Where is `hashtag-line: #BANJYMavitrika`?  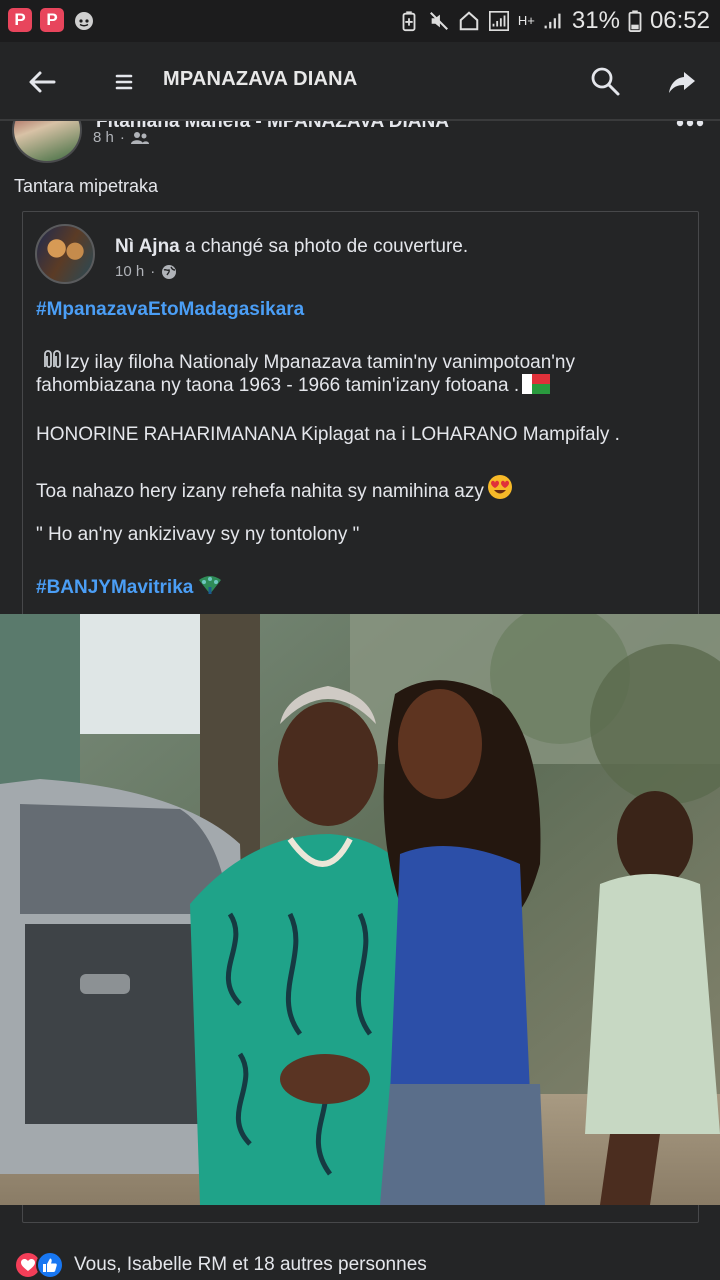 hashtag-line: #BANJYMavitrika is located at coordinates (130, 586).